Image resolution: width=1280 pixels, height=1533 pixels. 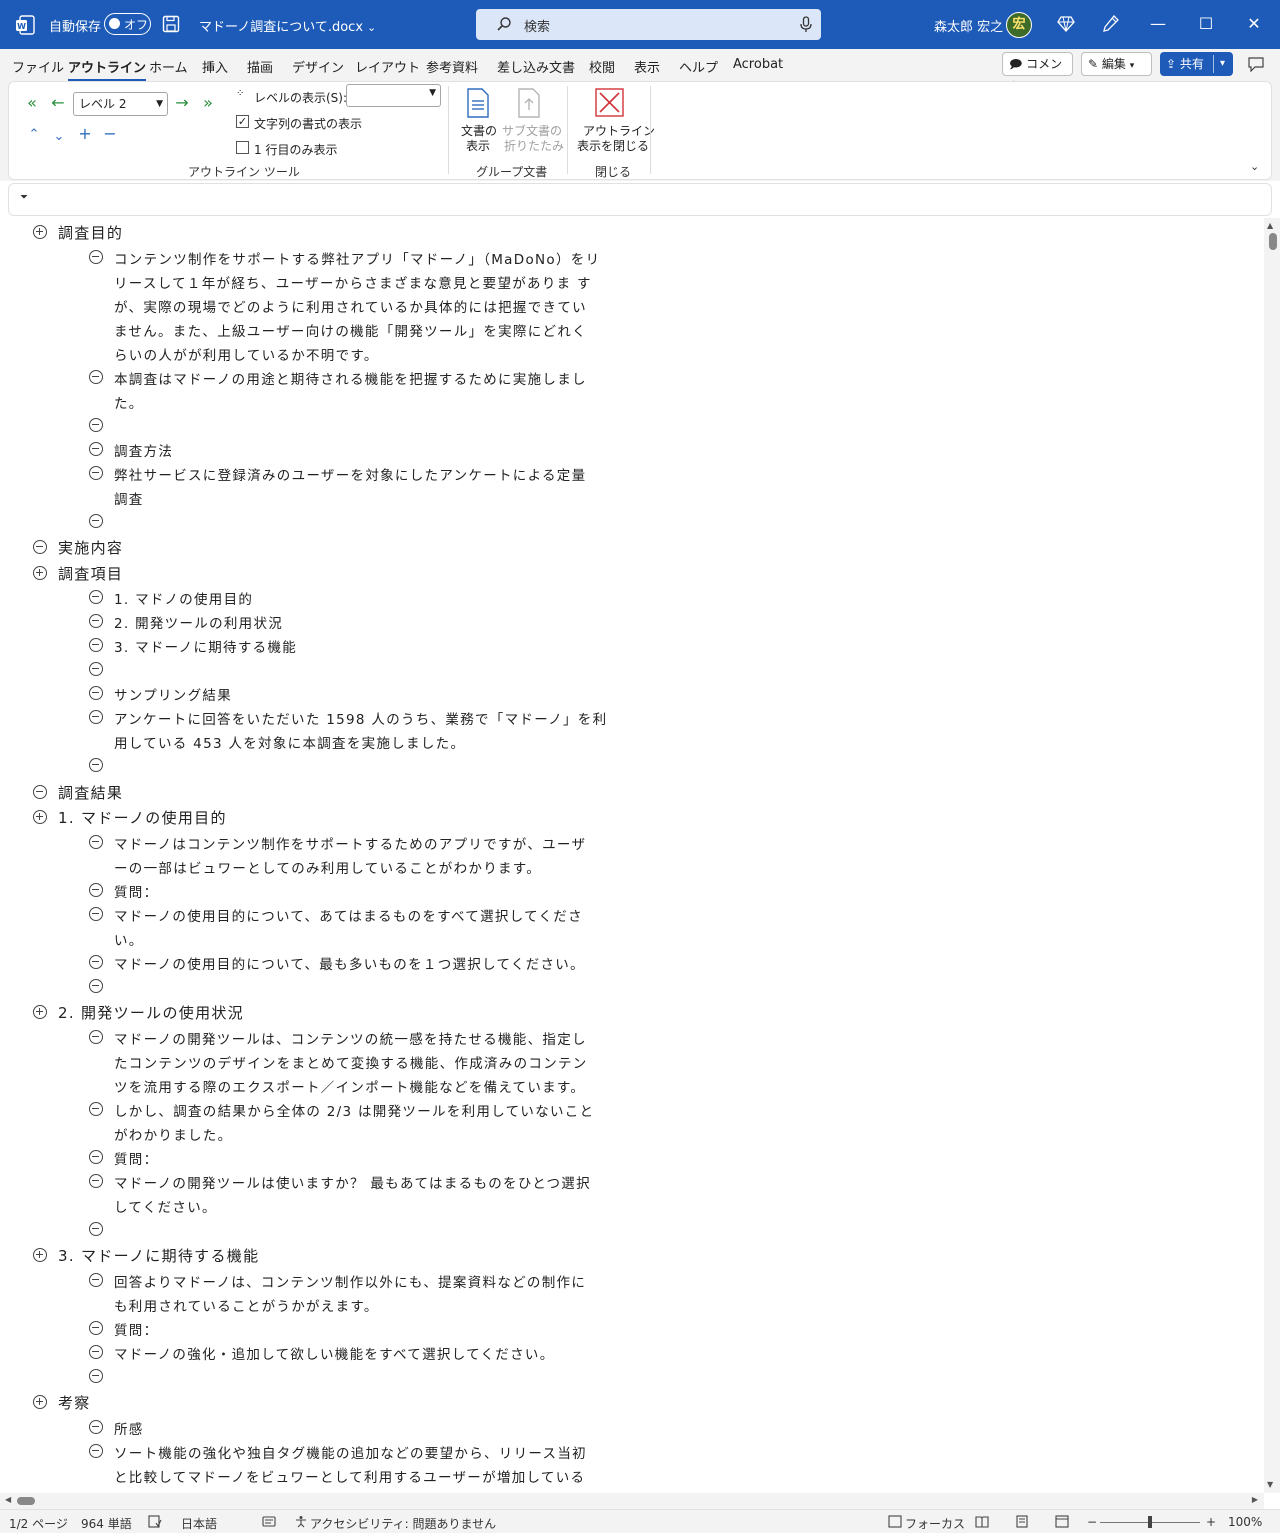 I want to click on outline-body-text: 2. 開発ツールの利用状況, so click(x=198, y=622).